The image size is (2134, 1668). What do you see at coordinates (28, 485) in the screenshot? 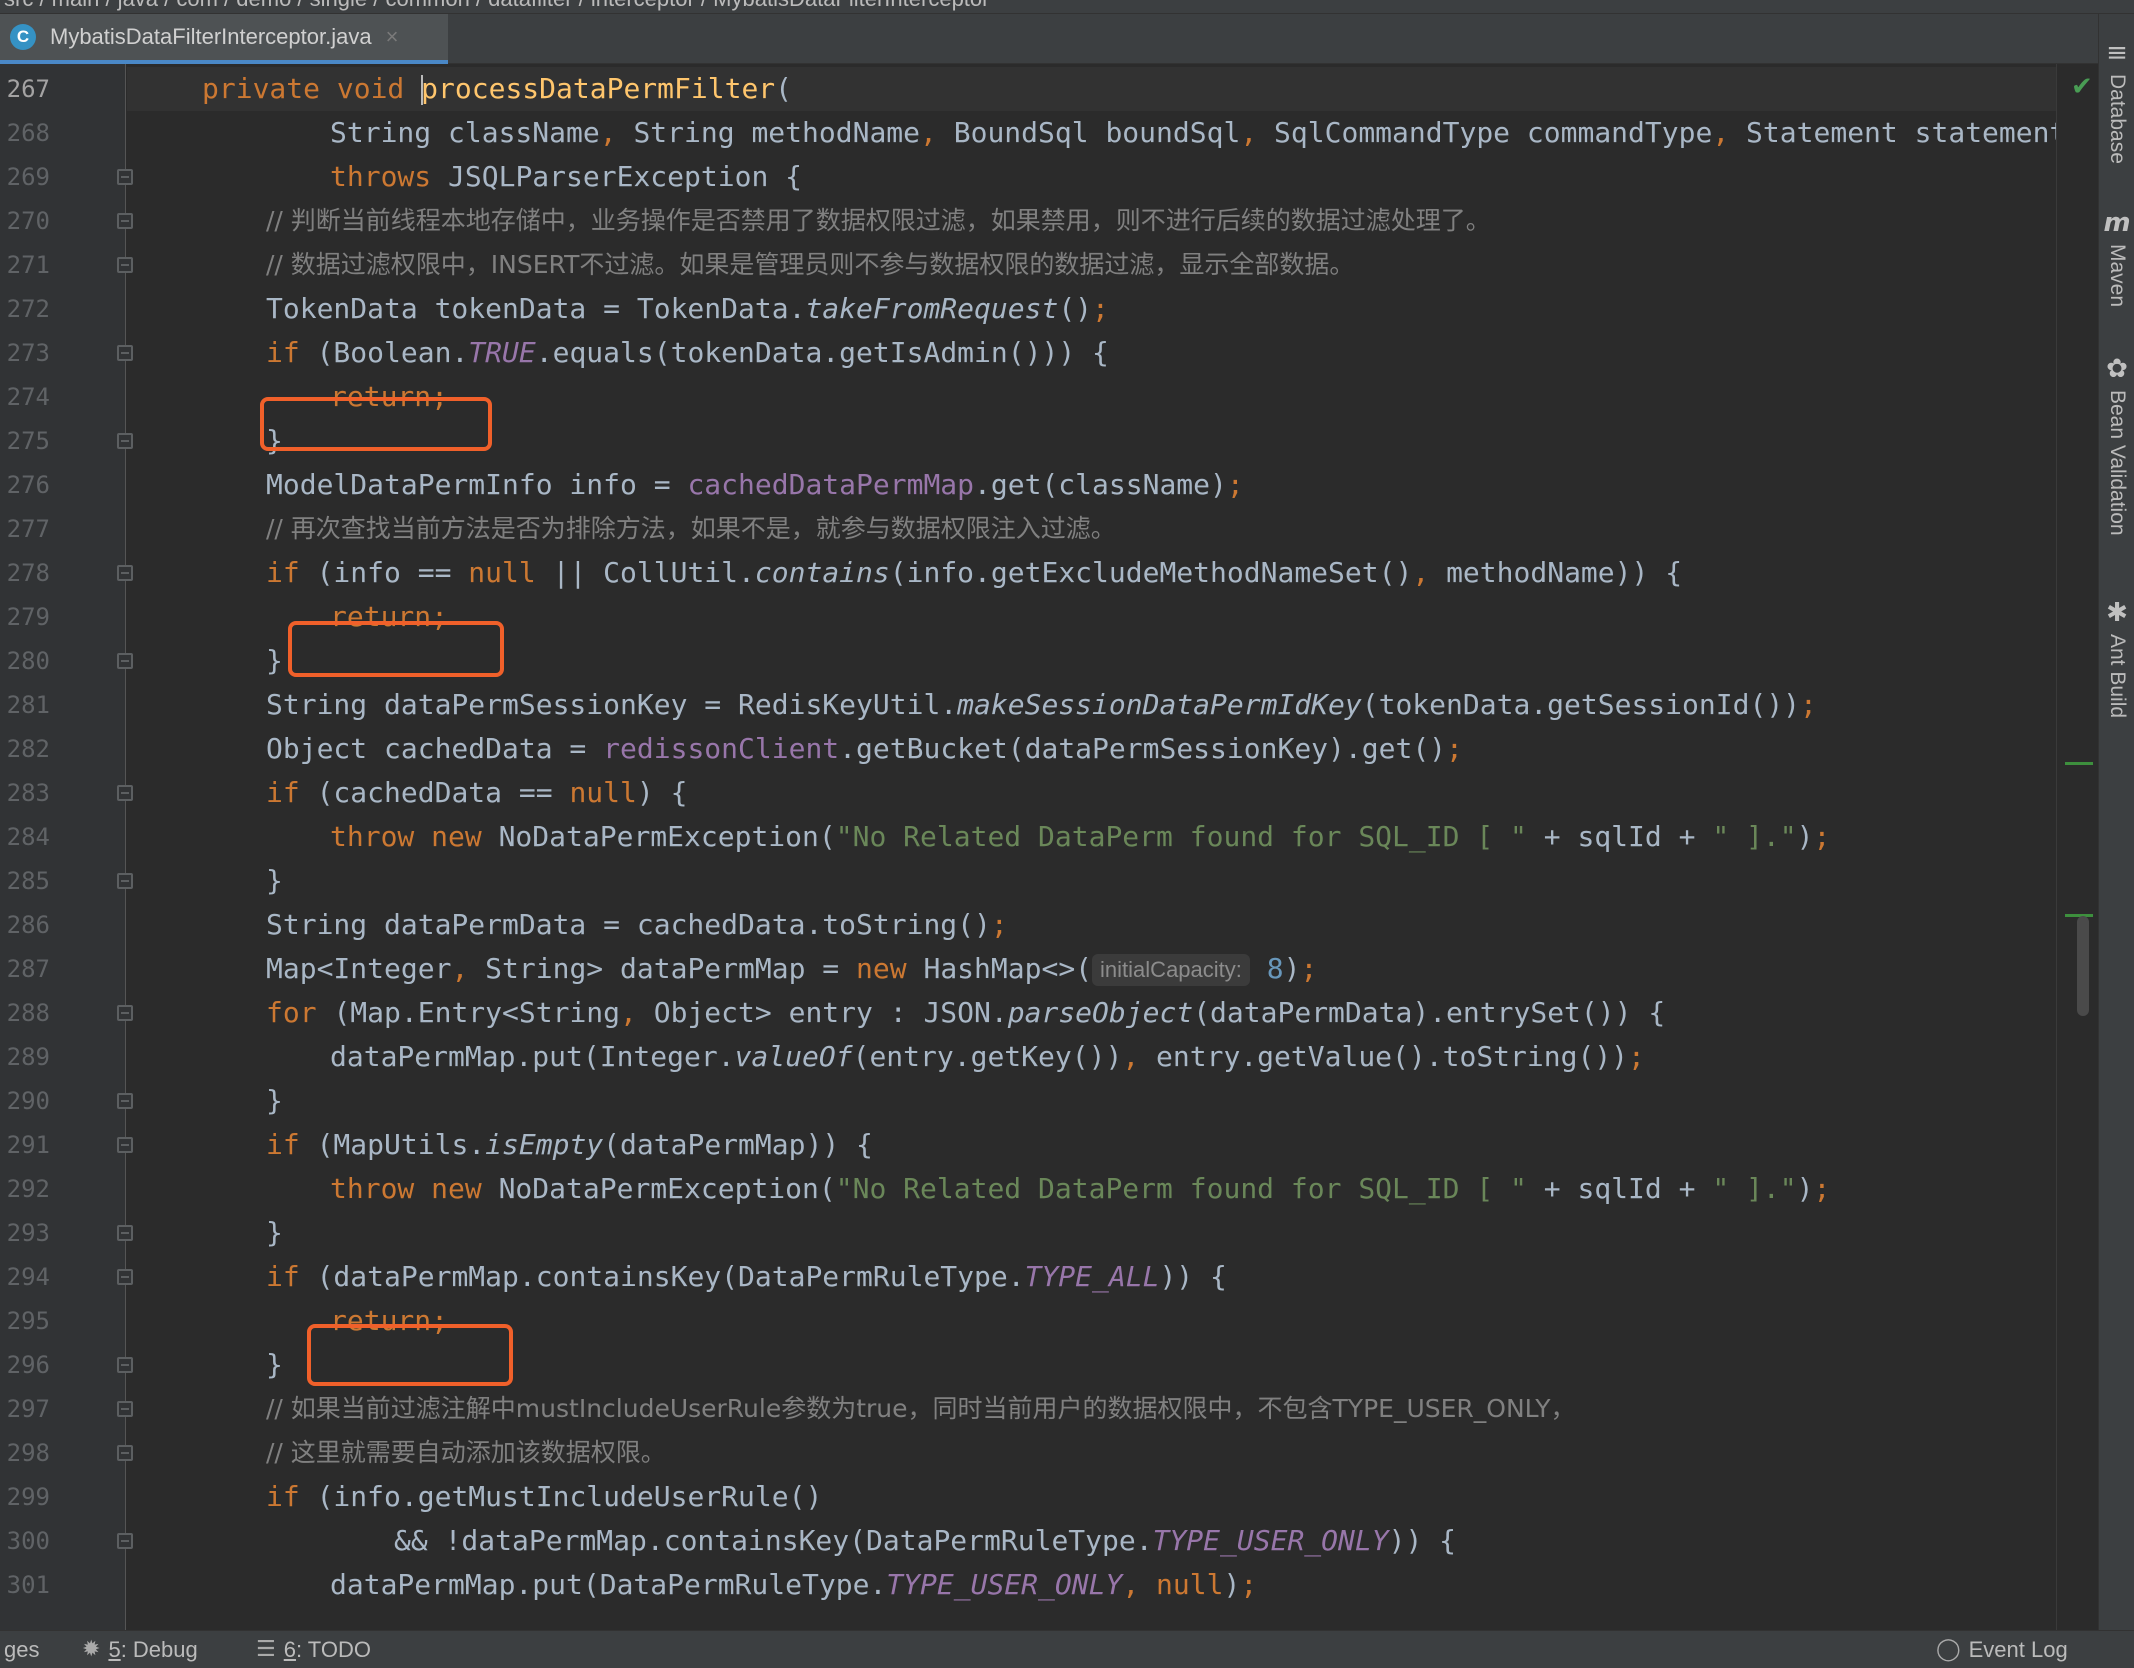
I see `line-number: 276` at bounding box center [28, 485].